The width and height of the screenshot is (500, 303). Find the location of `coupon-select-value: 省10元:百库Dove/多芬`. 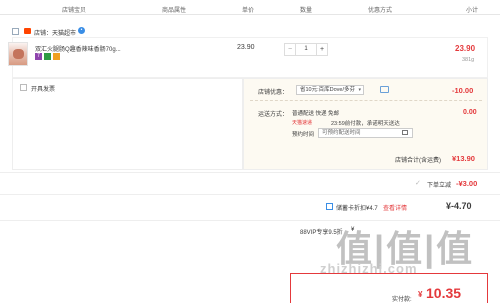

coupon-select-value: 省10元:百库Dove/多芬 is located at coordinates (328, 90).